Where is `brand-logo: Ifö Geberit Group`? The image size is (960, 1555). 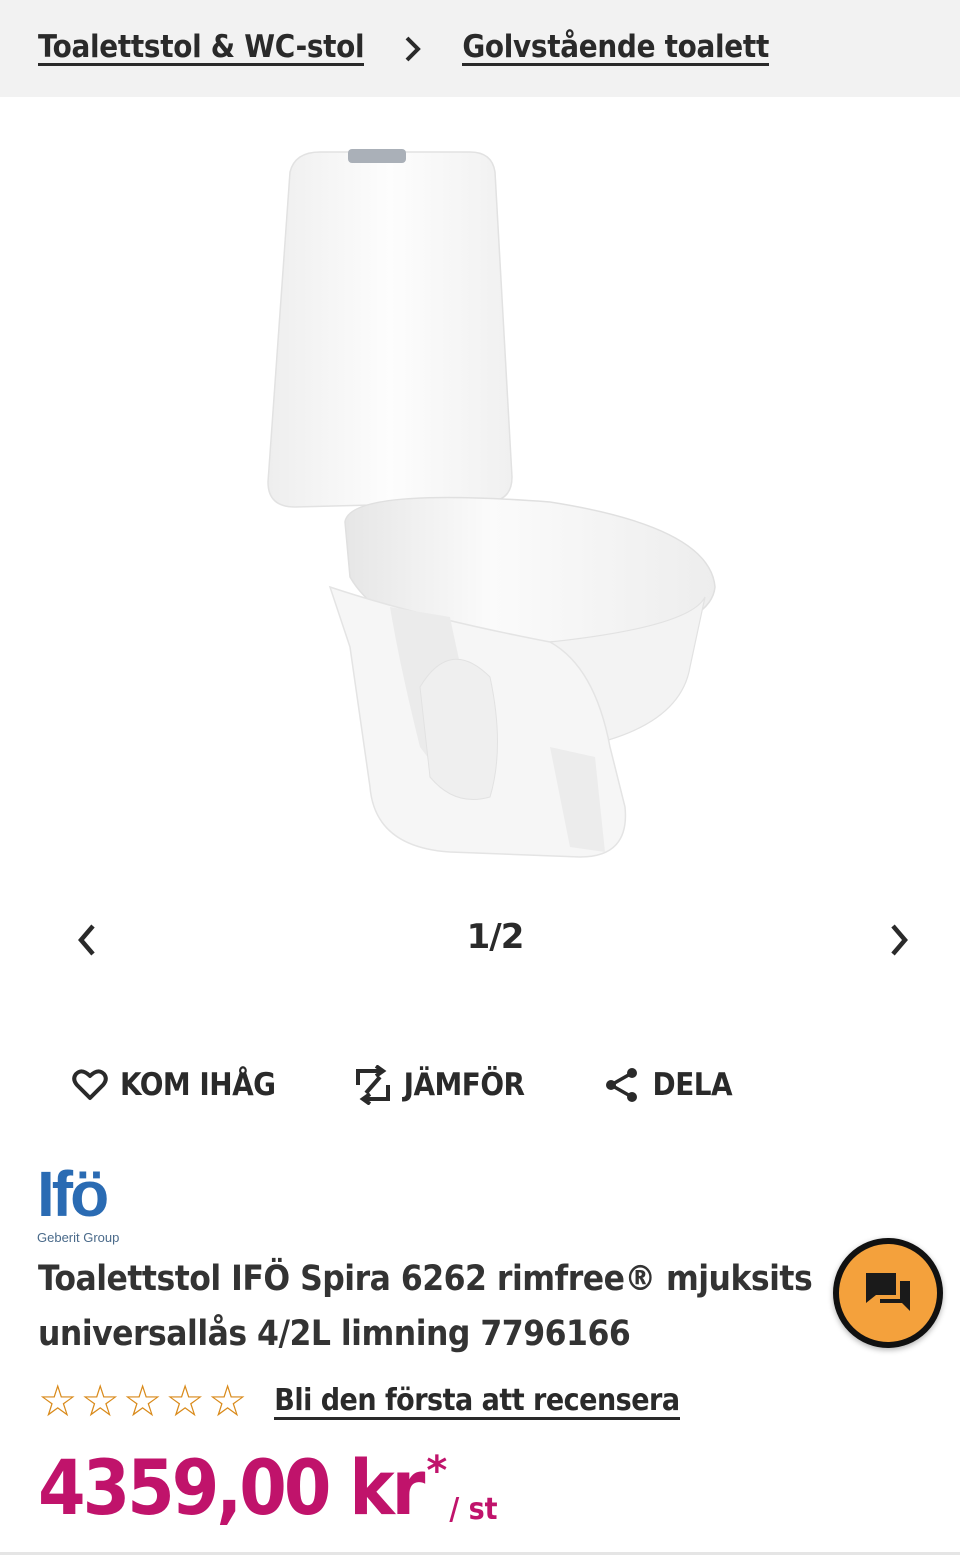 brand-logo: Ifö Geberit Group is located at coordinates (87, 1207).